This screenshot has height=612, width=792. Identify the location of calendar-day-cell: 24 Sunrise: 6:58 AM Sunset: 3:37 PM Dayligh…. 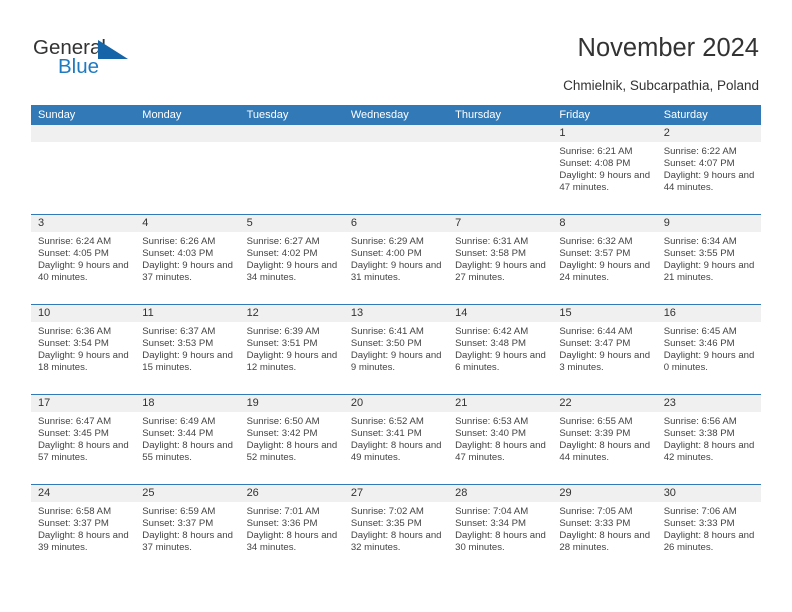
(83, 529).